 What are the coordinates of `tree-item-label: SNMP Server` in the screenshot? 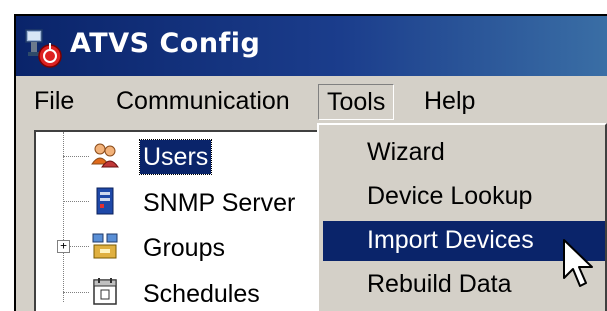 It's located at (219, 203).